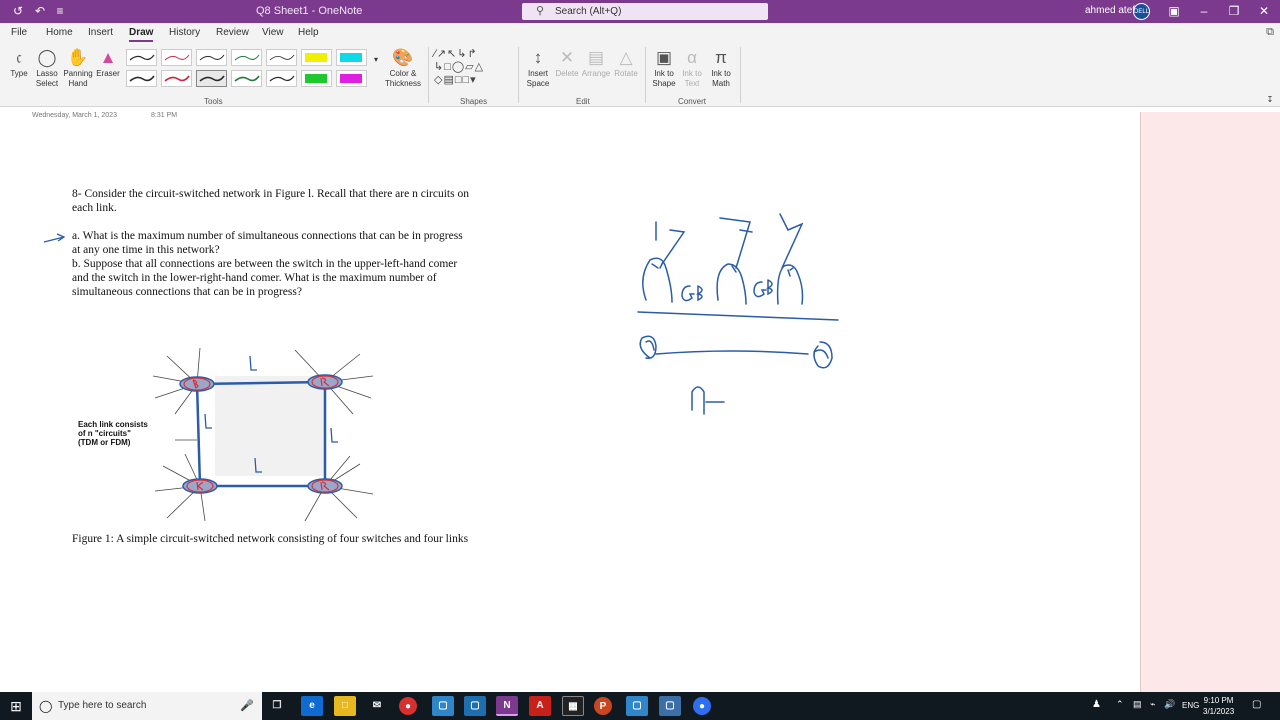 This screenshot has width=1280, height=720. What do you see at coordinates (692, 57) in the screenshot?
I see `ink-to-text-icon: α` at bounding box center [692, 57].